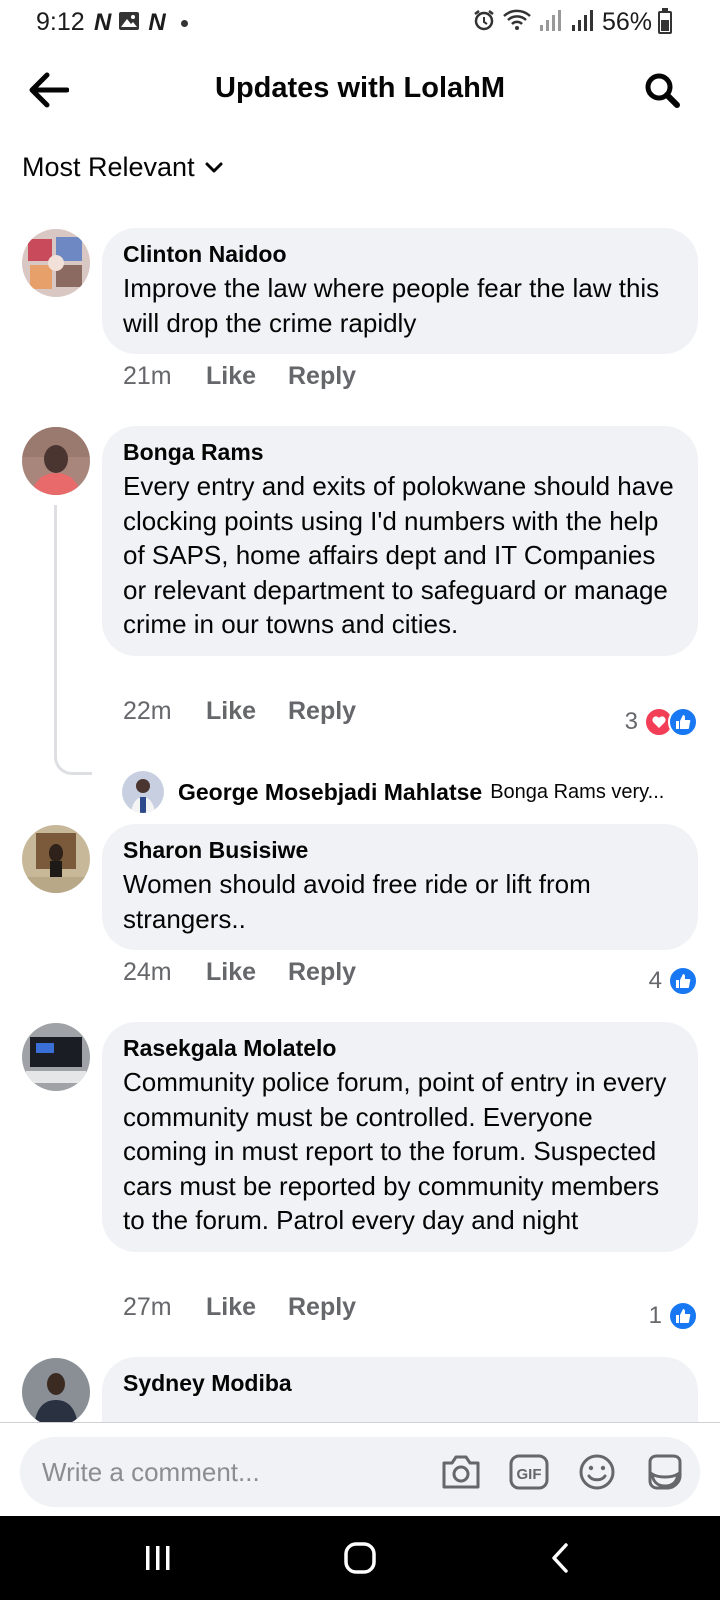  Describe the element at coordinates (563, 1472) in the screenshot. I see `composer-tools: GIF` at that location.